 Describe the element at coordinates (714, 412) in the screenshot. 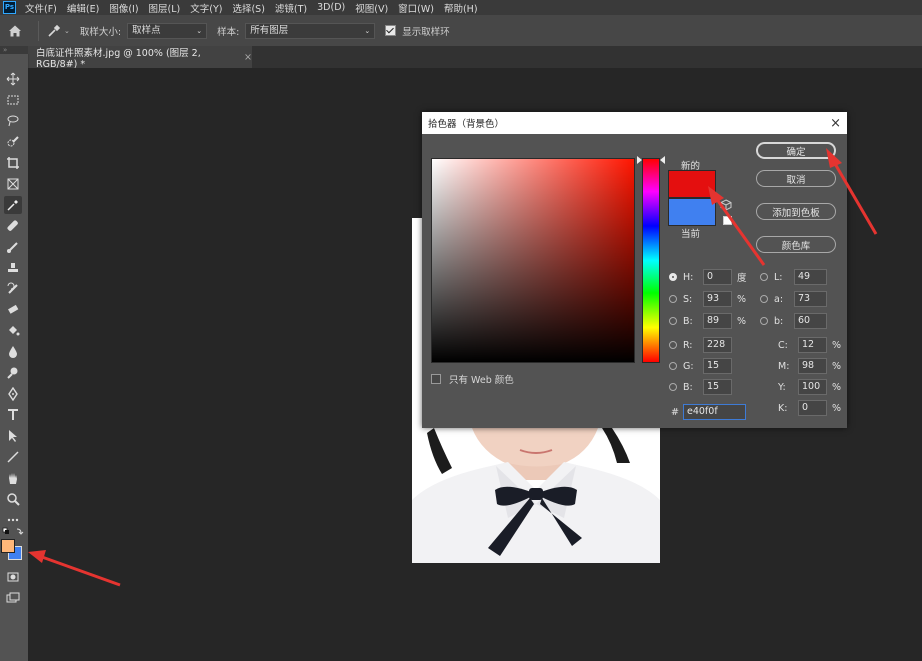

I see `hex-input: e40f0f` at that location.